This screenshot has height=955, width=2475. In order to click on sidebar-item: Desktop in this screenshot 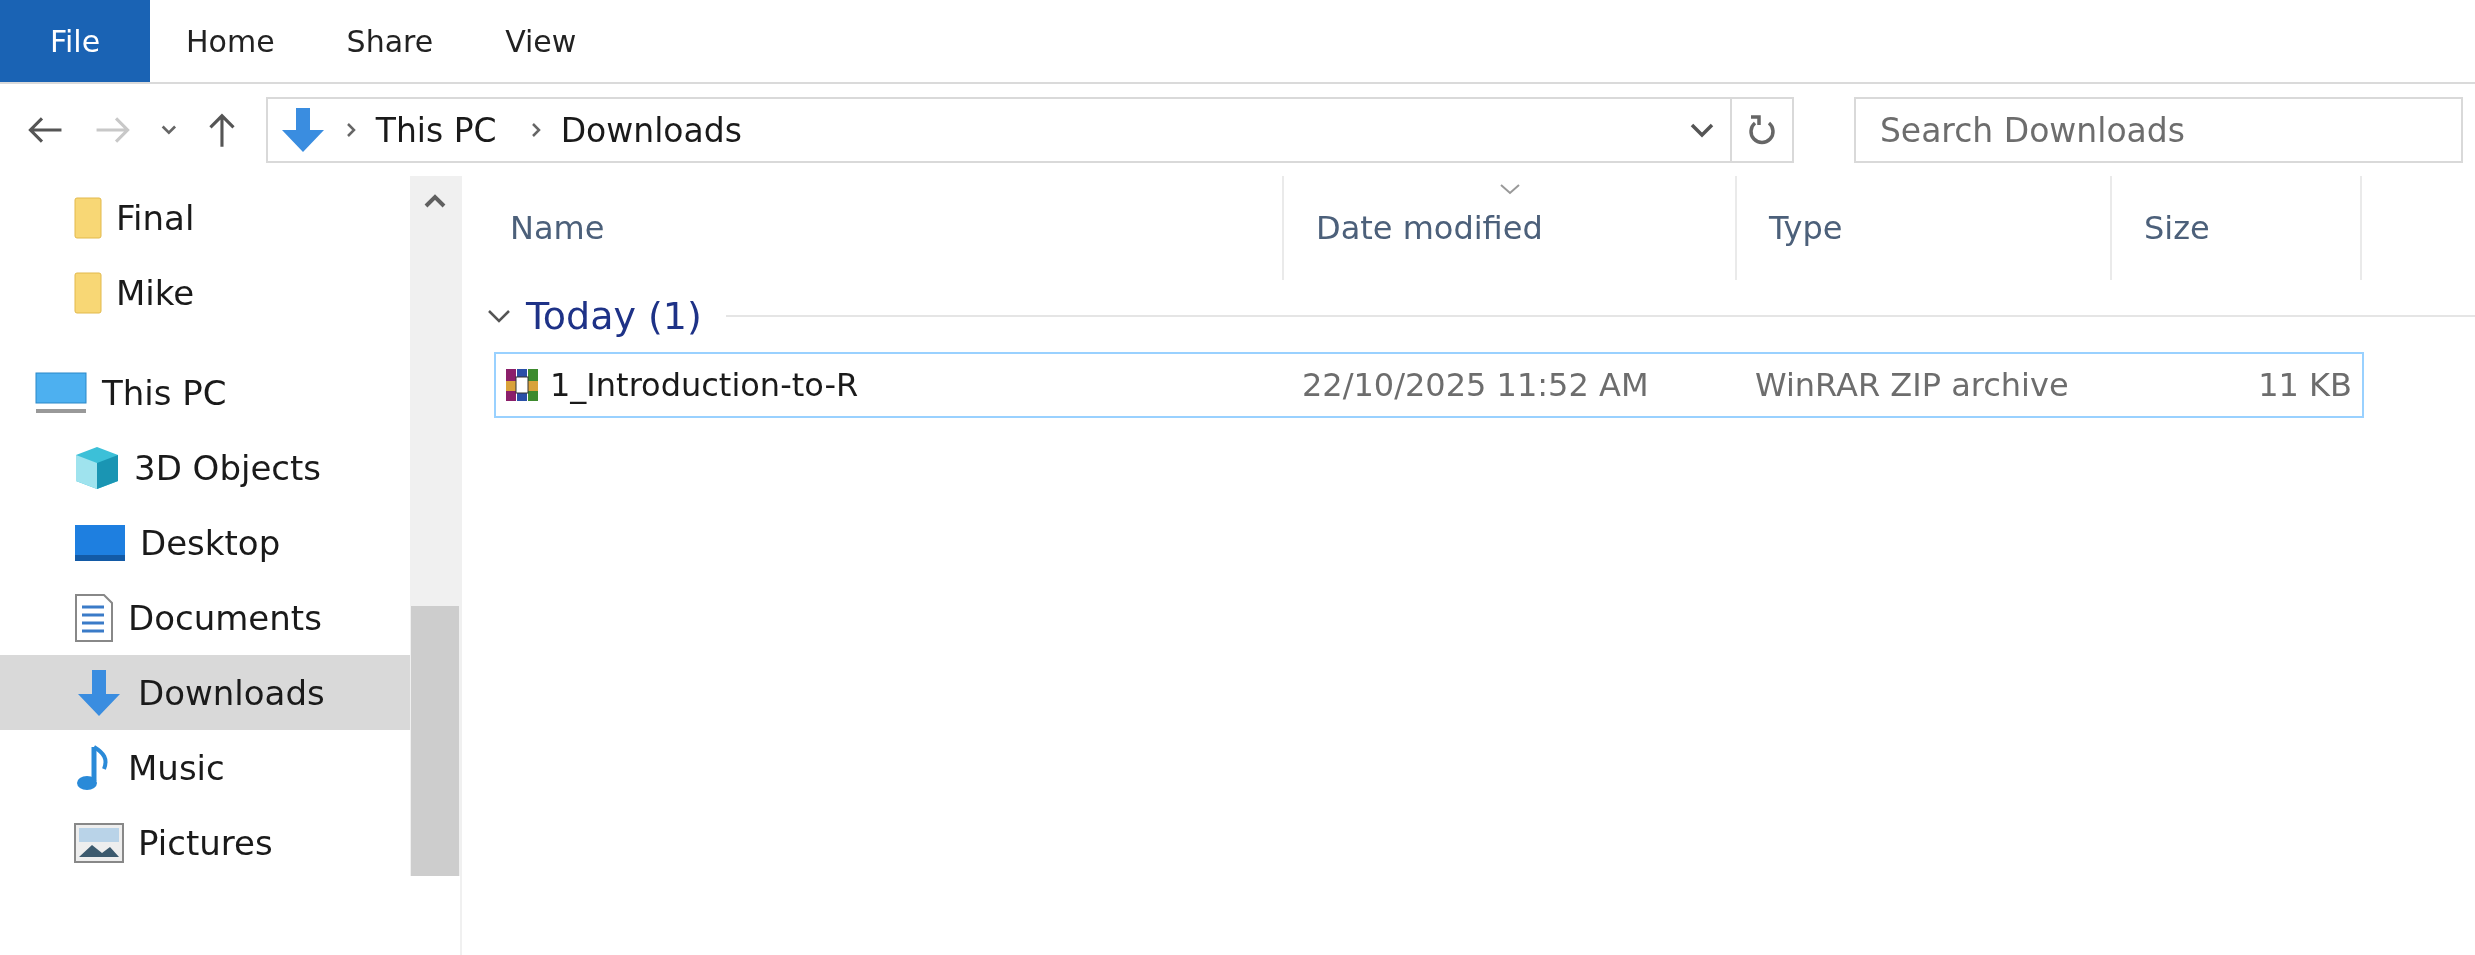, I will do `click(205, 542)`.